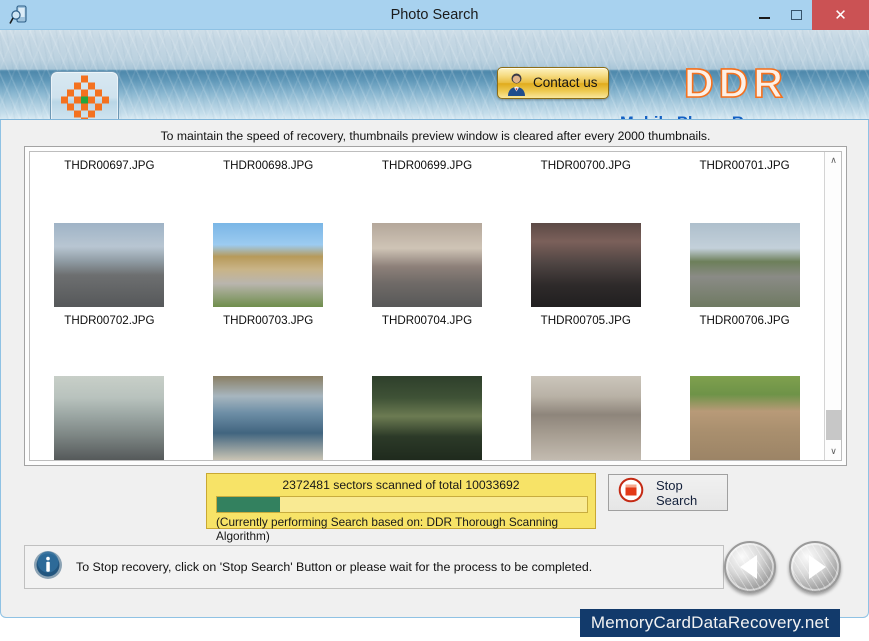 The height and width of the screenshot is (641, 869). I want to click on contact-us-button: Contact us, so click(553, 83).